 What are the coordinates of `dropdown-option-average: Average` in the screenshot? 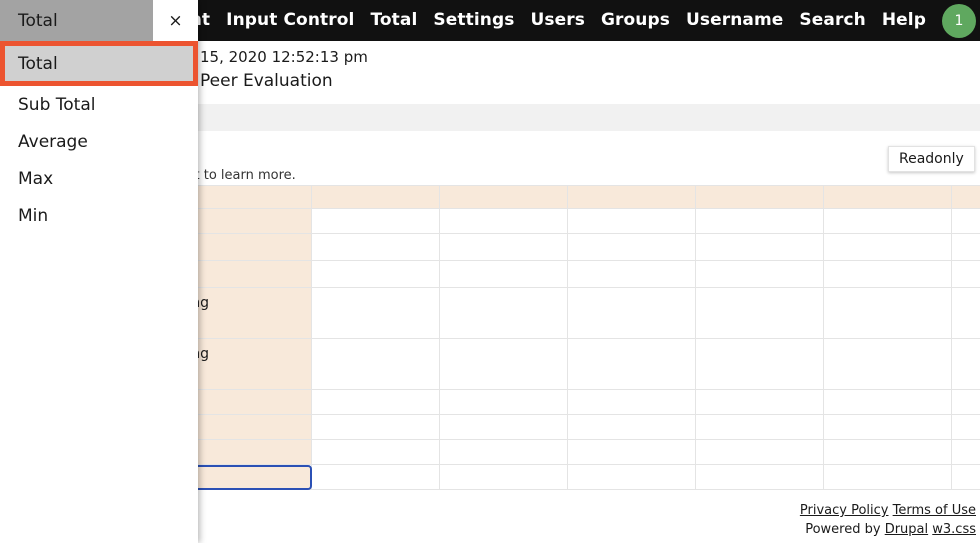 It's located at (99, 141).